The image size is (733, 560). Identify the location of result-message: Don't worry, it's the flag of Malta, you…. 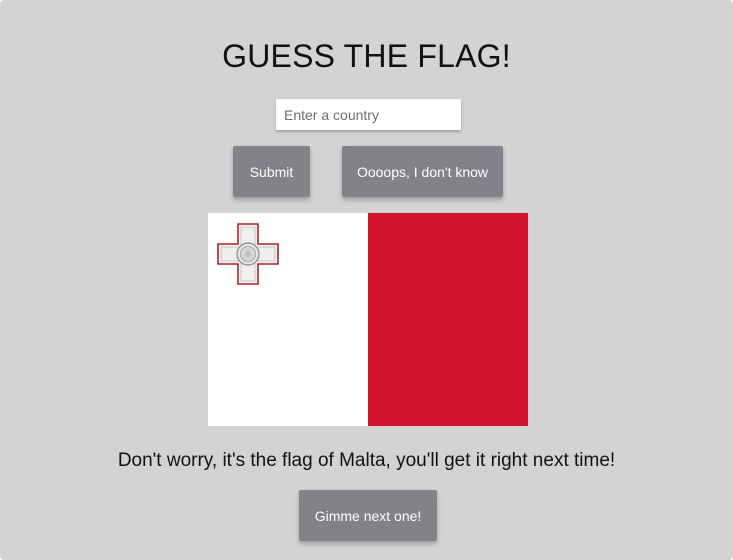
(366, 460).